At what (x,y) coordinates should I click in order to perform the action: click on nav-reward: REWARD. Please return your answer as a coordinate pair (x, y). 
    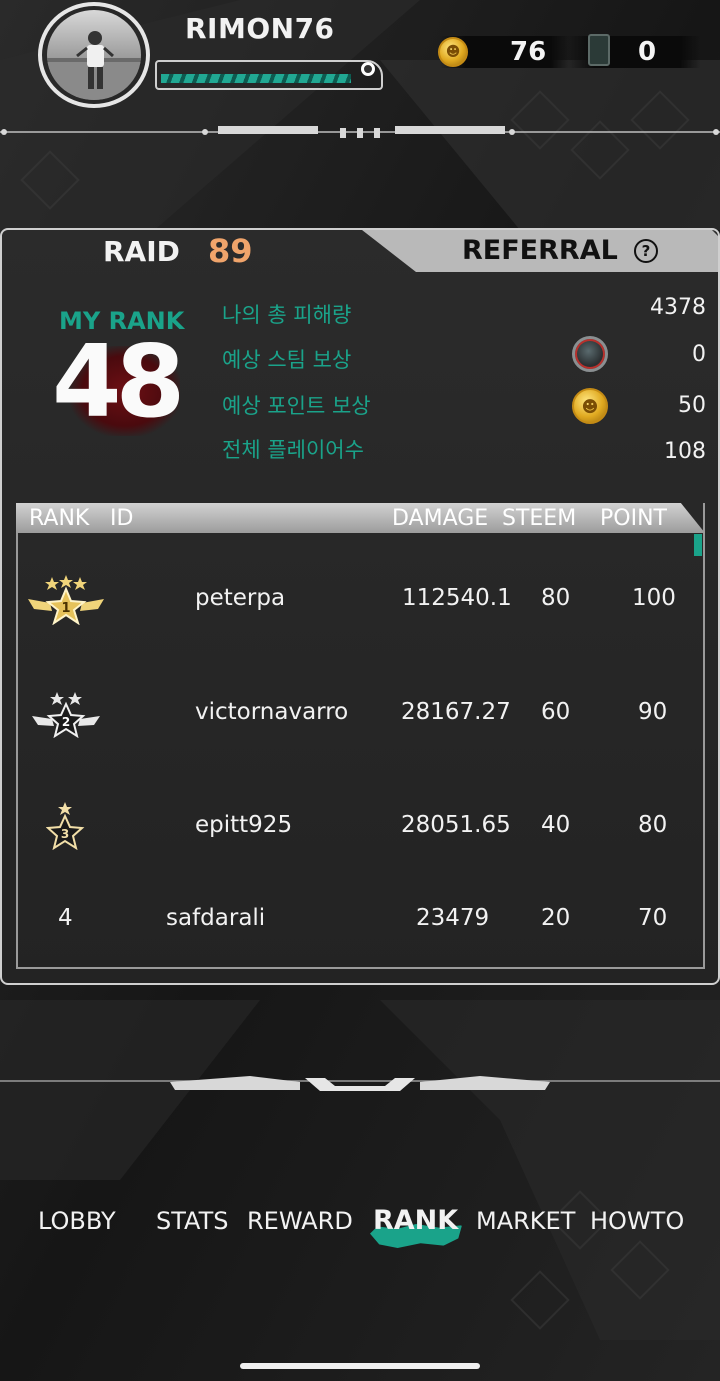
    Looking at the image, I should click on (300, 1221).